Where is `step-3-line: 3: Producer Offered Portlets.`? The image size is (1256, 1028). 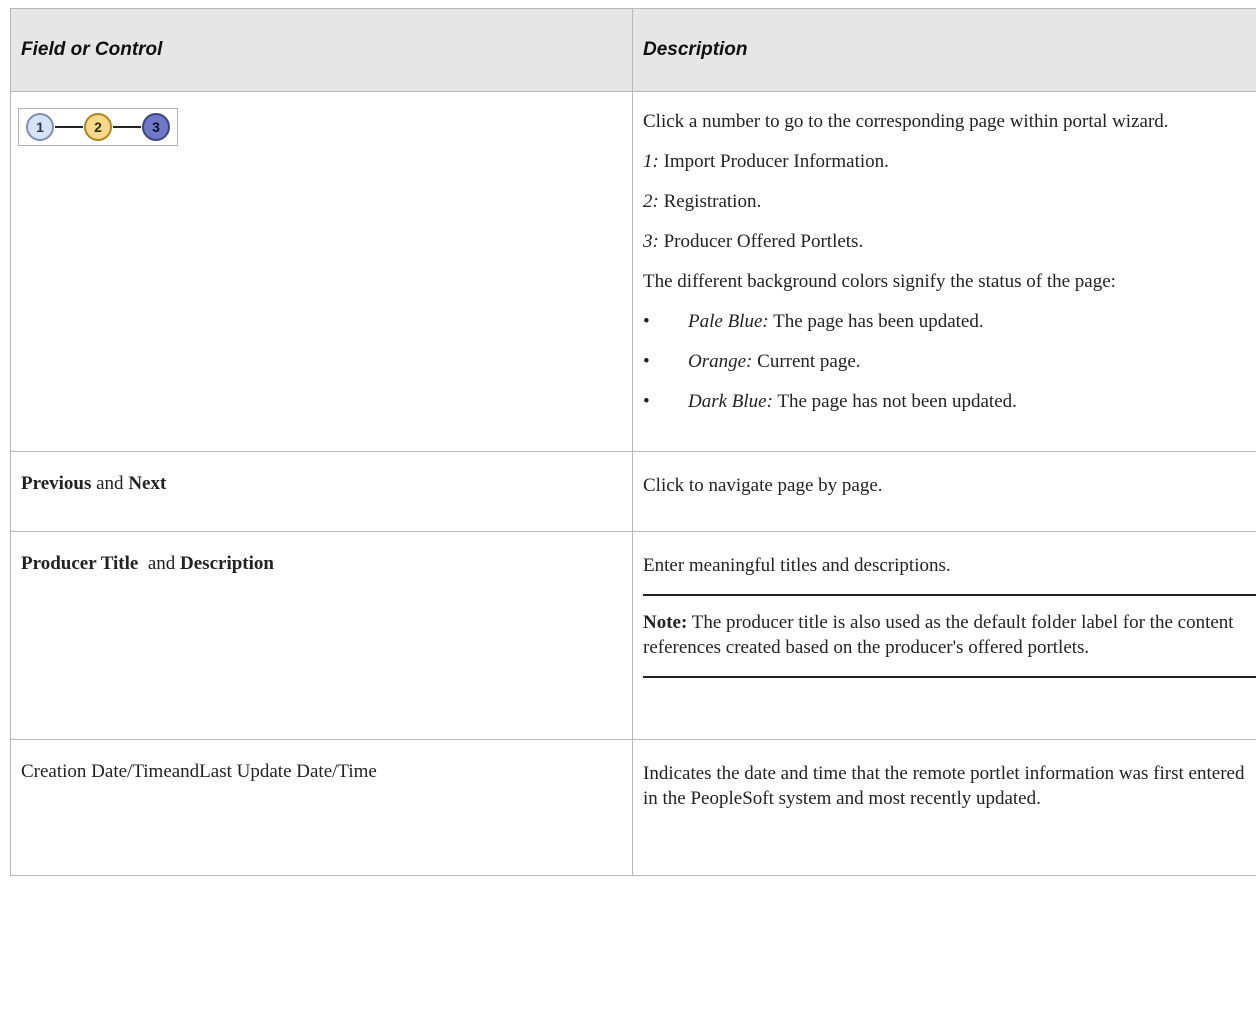 step-3-line: 3: Producer Offered Portlets. is located at coordinates (944, 241).